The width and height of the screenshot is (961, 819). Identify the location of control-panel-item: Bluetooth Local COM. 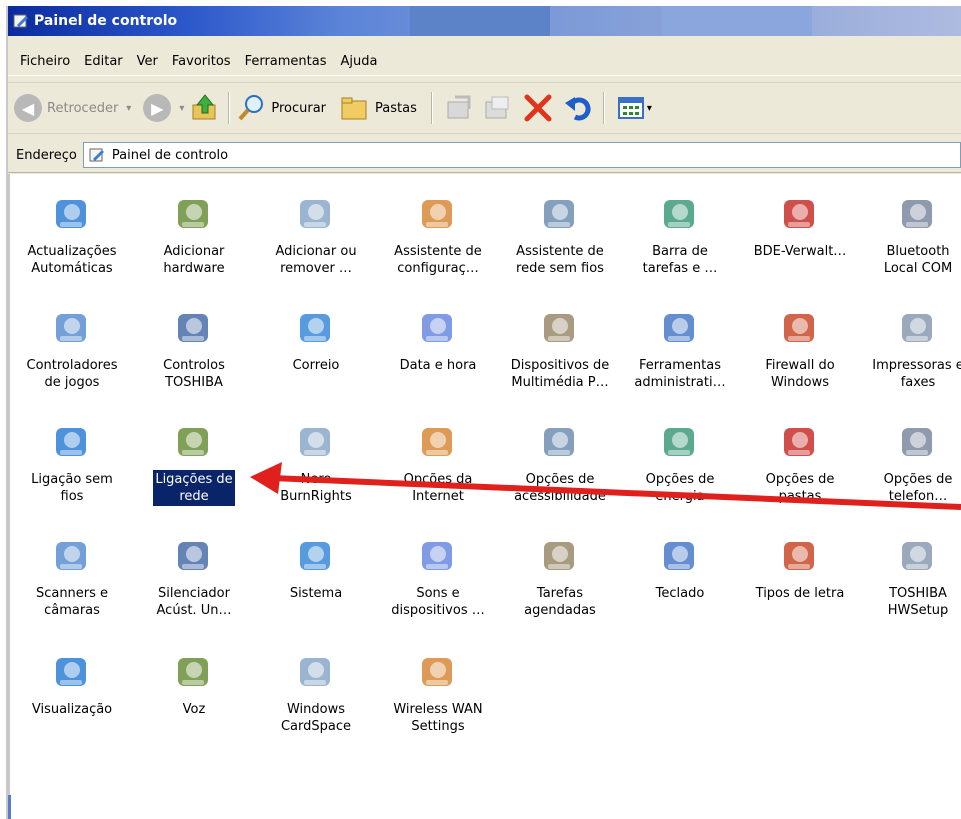
(909, 235).